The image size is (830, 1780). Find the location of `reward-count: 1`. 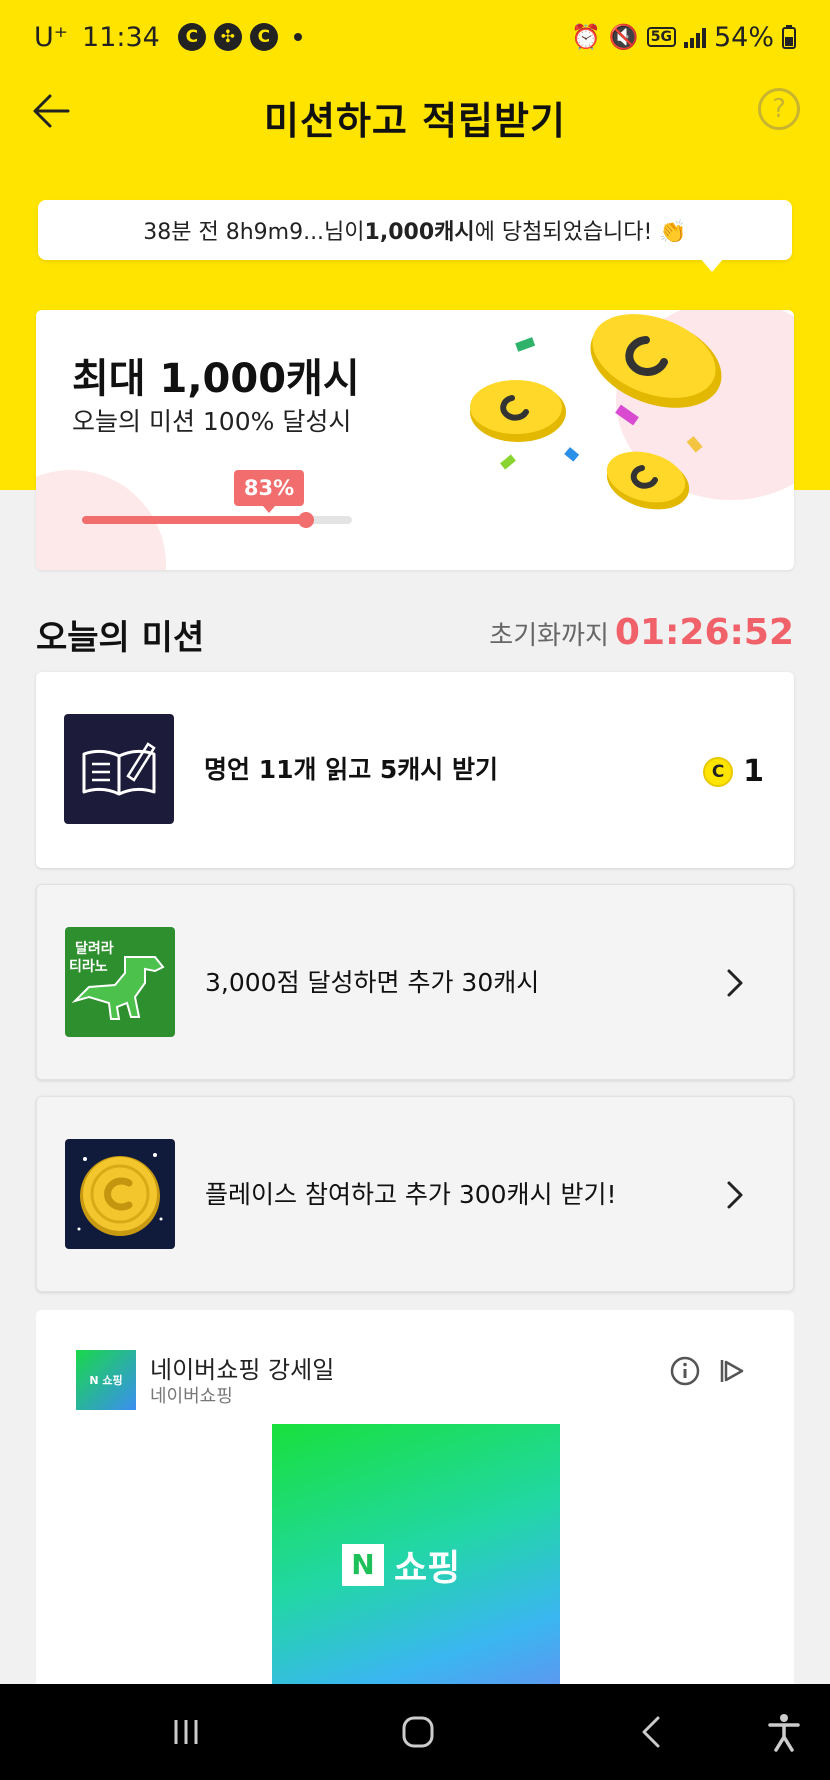

reward-count: 1 is located at coordinates (753, 771).